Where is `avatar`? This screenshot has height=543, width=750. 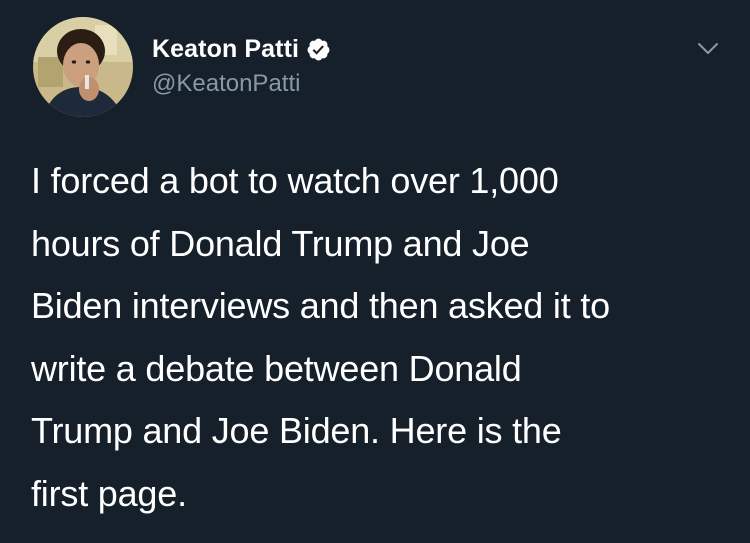 avatar is located at coordinates (83, 67).